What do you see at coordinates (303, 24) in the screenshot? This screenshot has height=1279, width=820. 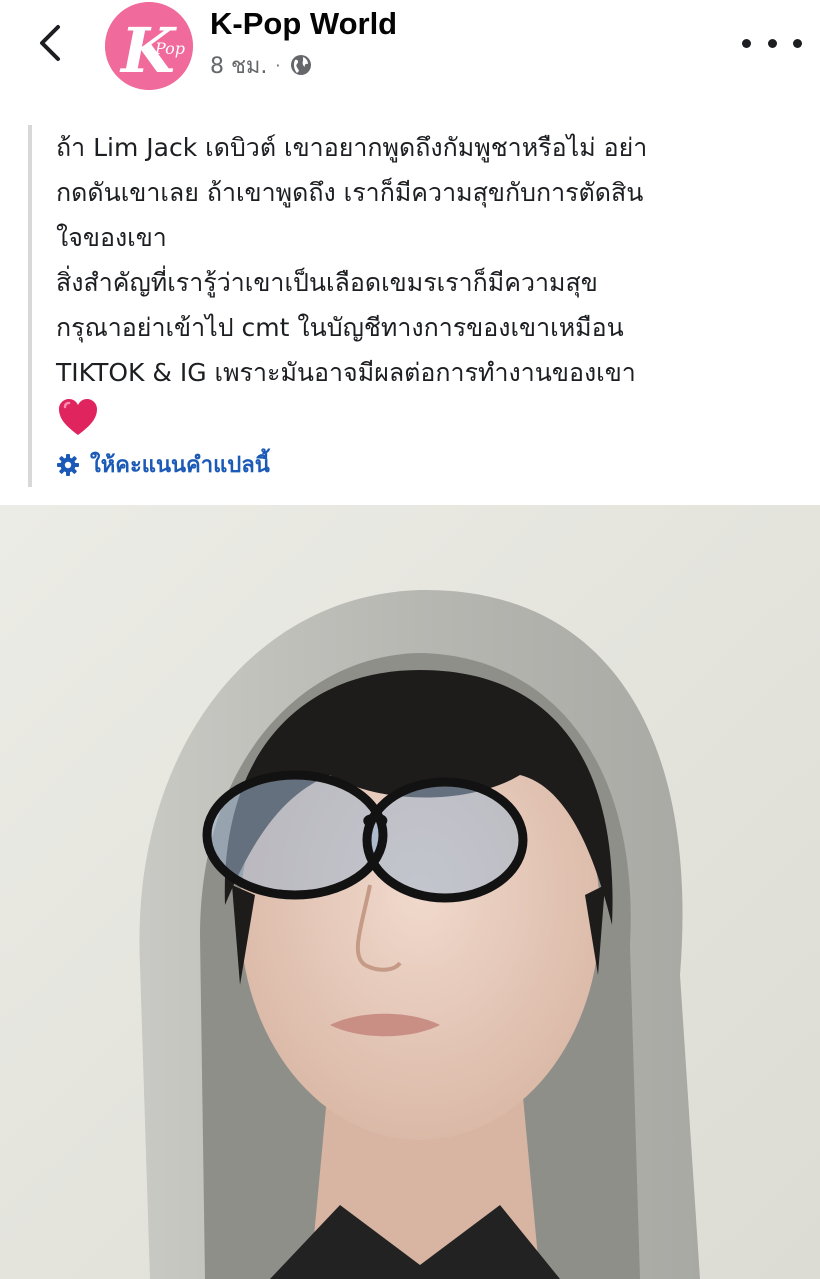 I see `page-name: K-Pop World` at bounding box center [303, 24].